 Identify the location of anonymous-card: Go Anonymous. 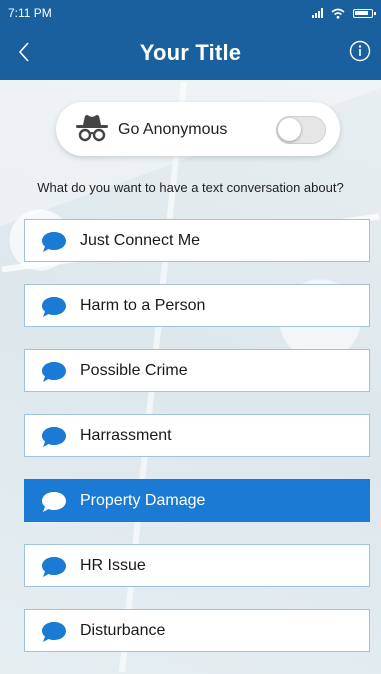
(198, 129).